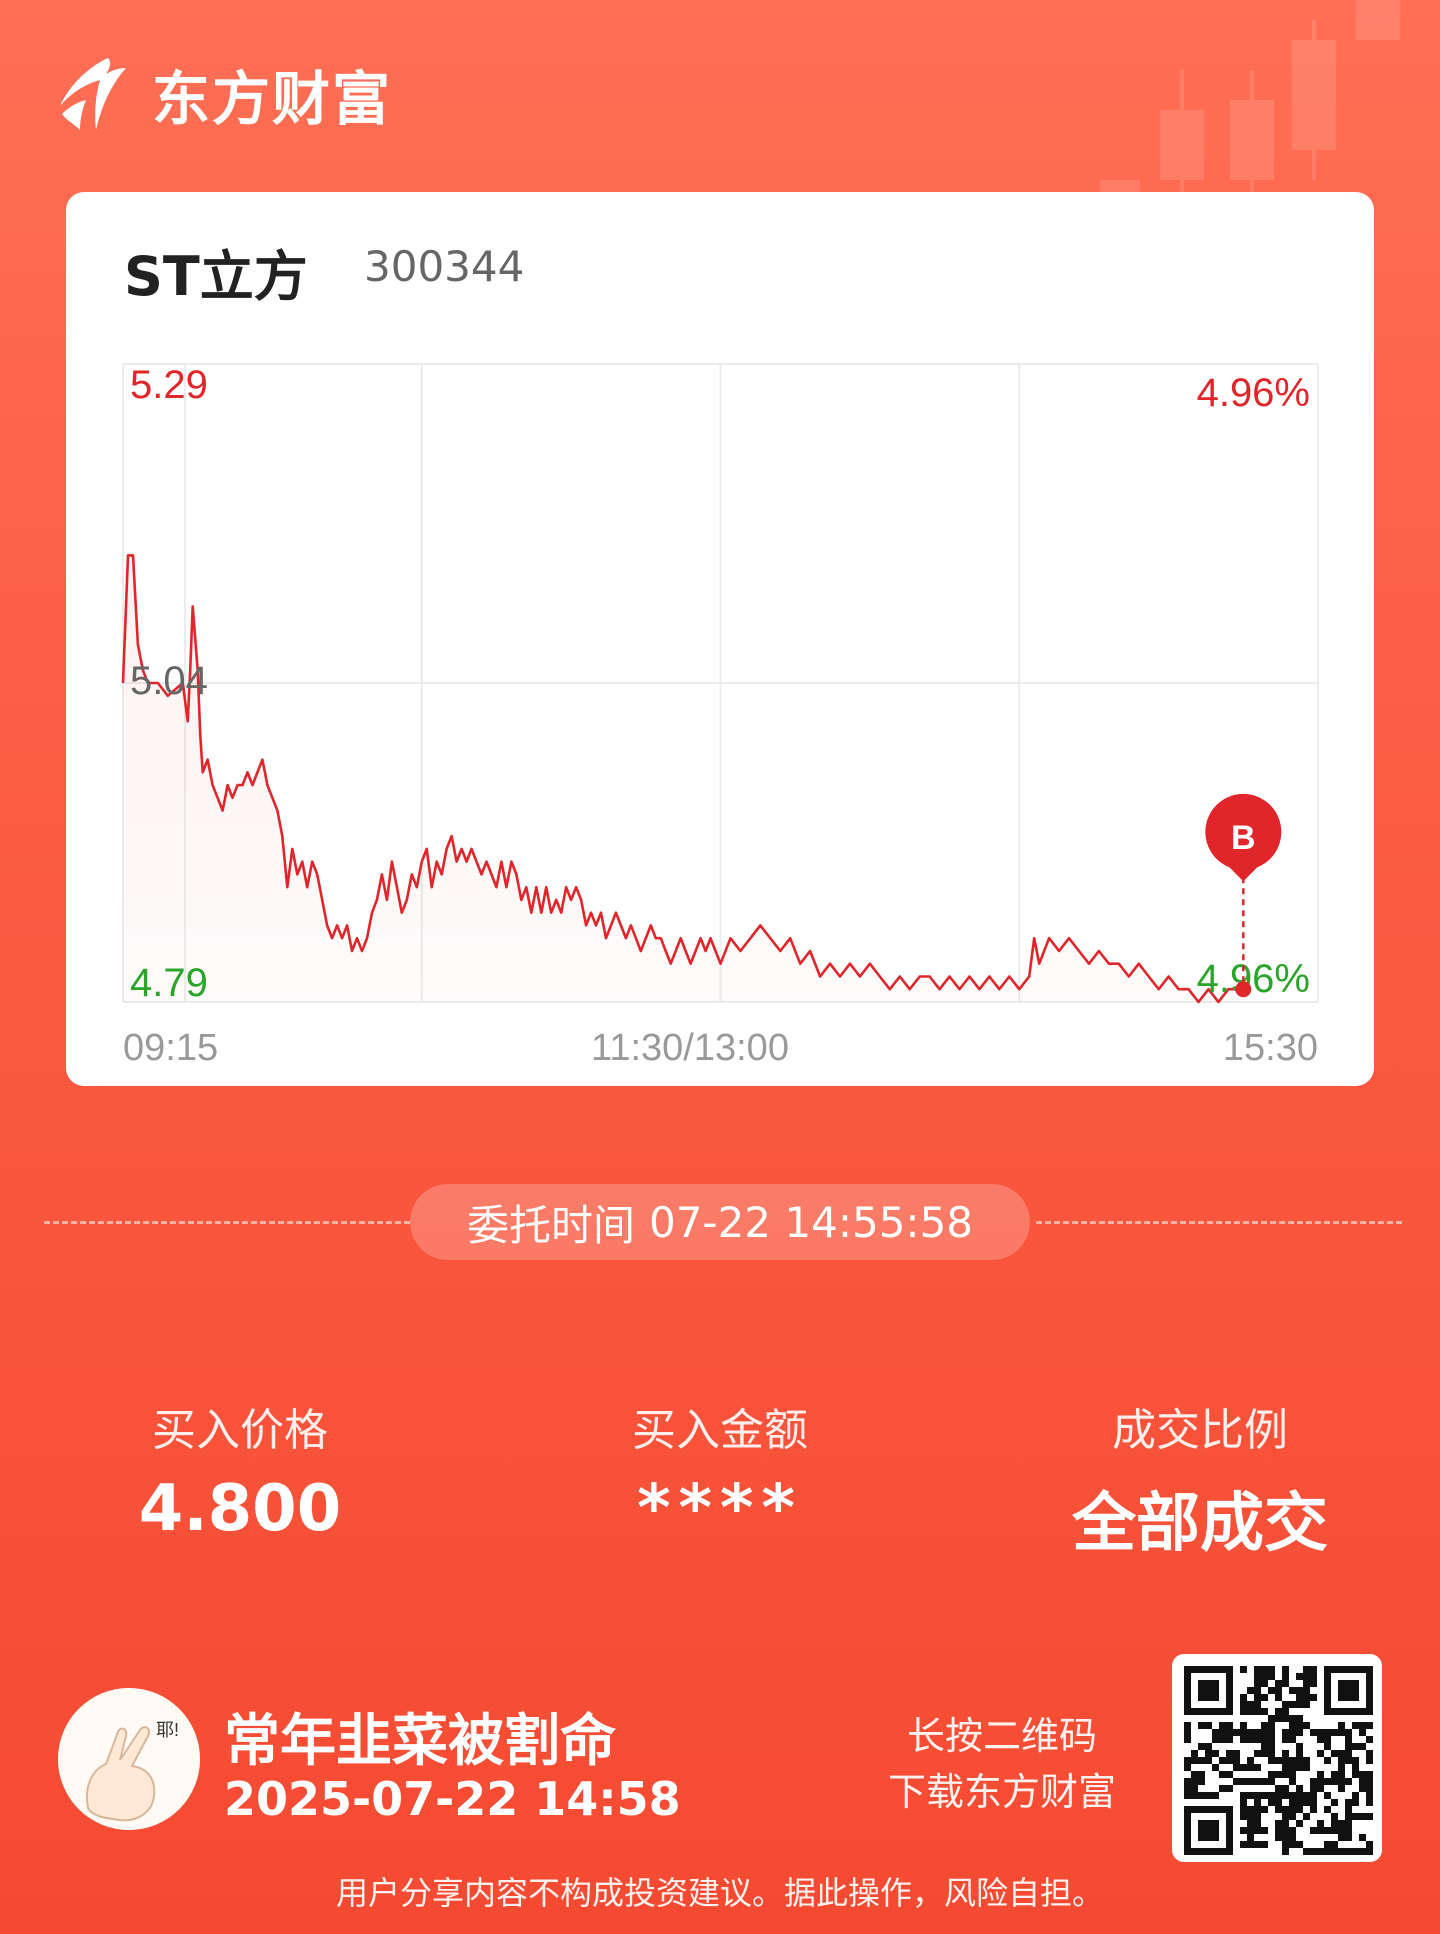 The width and height of the screenshot is (1440, 1934). What do you see at coordinates (1002, 1792) in the screenshot?
I see `qr-hint-line2: 下载东方财富` at bounding box center [1002, 1792].